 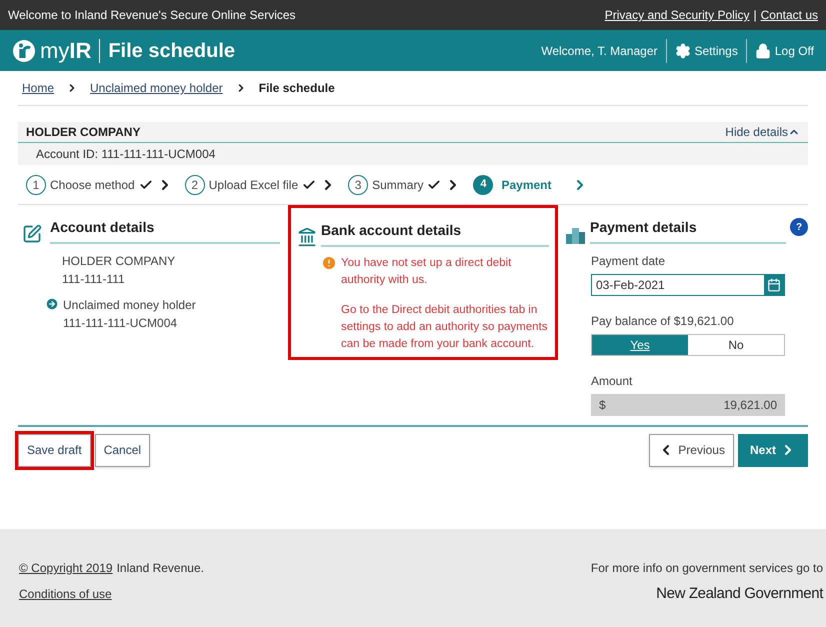 What do you see at coordinates (94, 279) in the screenshot?
I see `account-number: 111-111-111` at bounding box center [94, 279].